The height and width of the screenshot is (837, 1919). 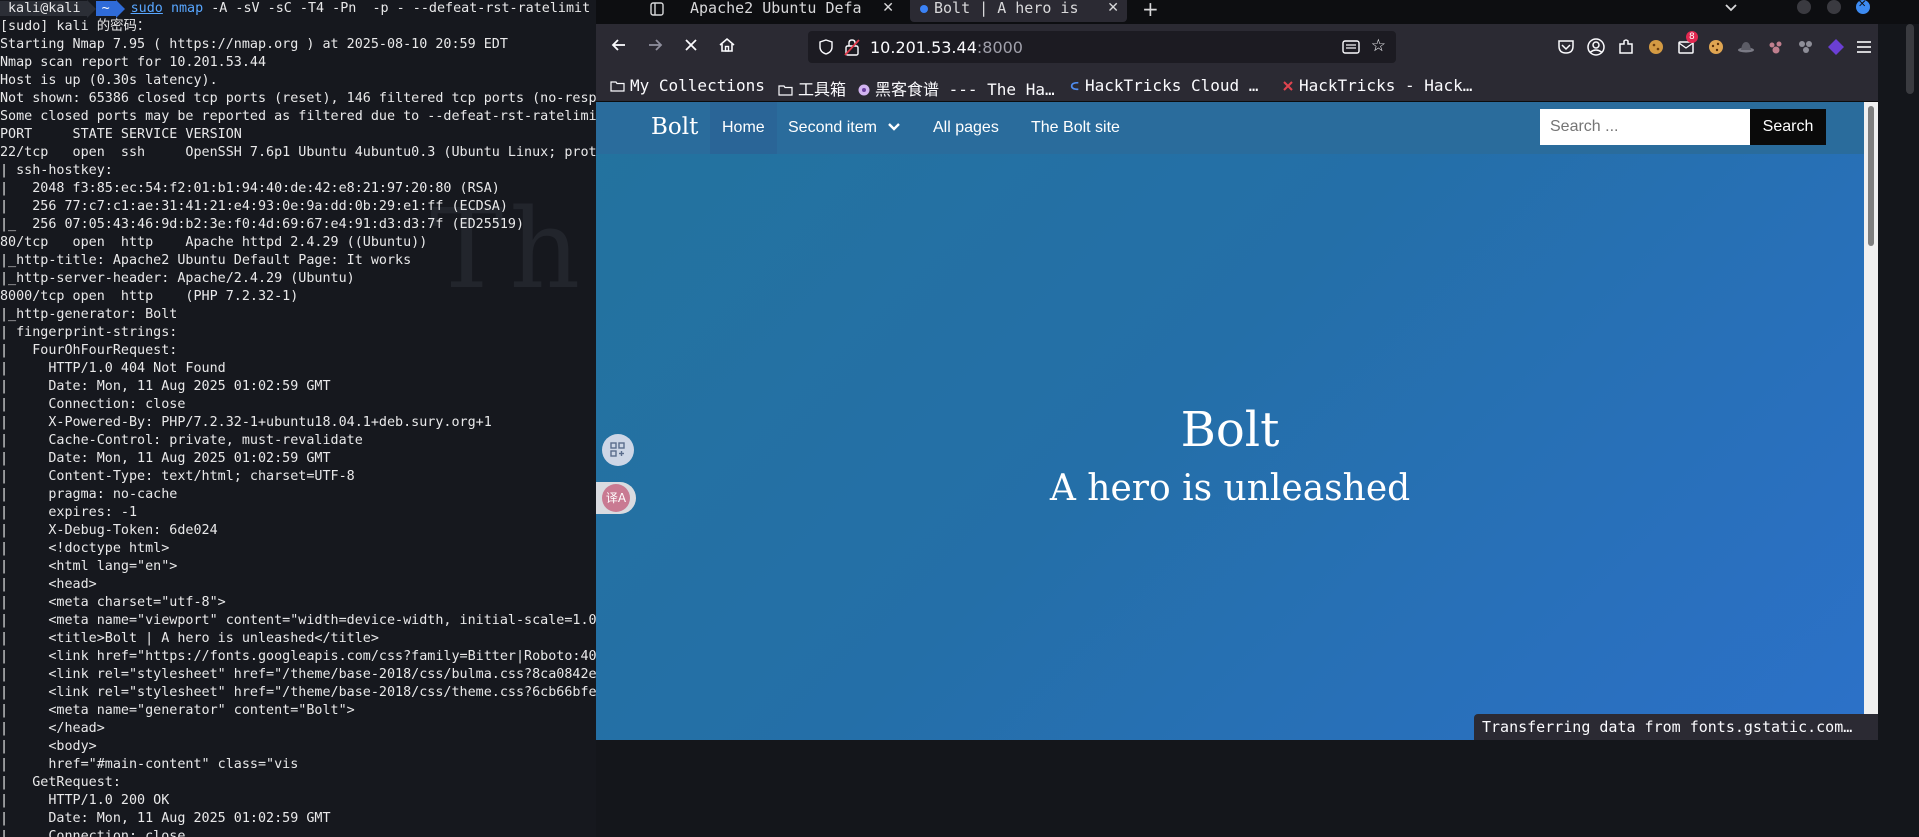 What do you see at coordinates (1645, 127) in the screenshot?
I see `site-search-input` at bounding box center [1645, 127].